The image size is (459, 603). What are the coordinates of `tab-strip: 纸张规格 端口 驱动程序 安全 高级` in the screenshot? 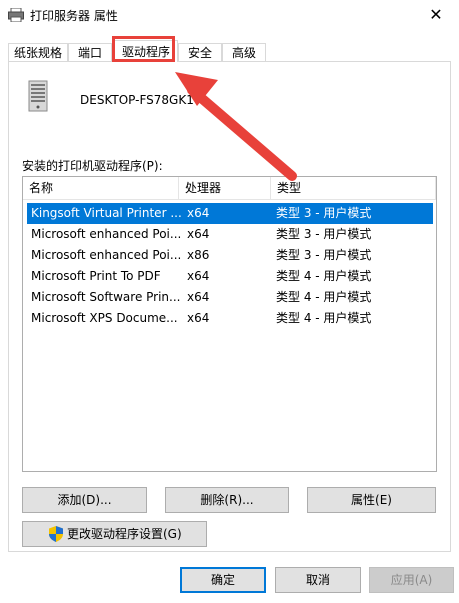 It's located at (229, 51).